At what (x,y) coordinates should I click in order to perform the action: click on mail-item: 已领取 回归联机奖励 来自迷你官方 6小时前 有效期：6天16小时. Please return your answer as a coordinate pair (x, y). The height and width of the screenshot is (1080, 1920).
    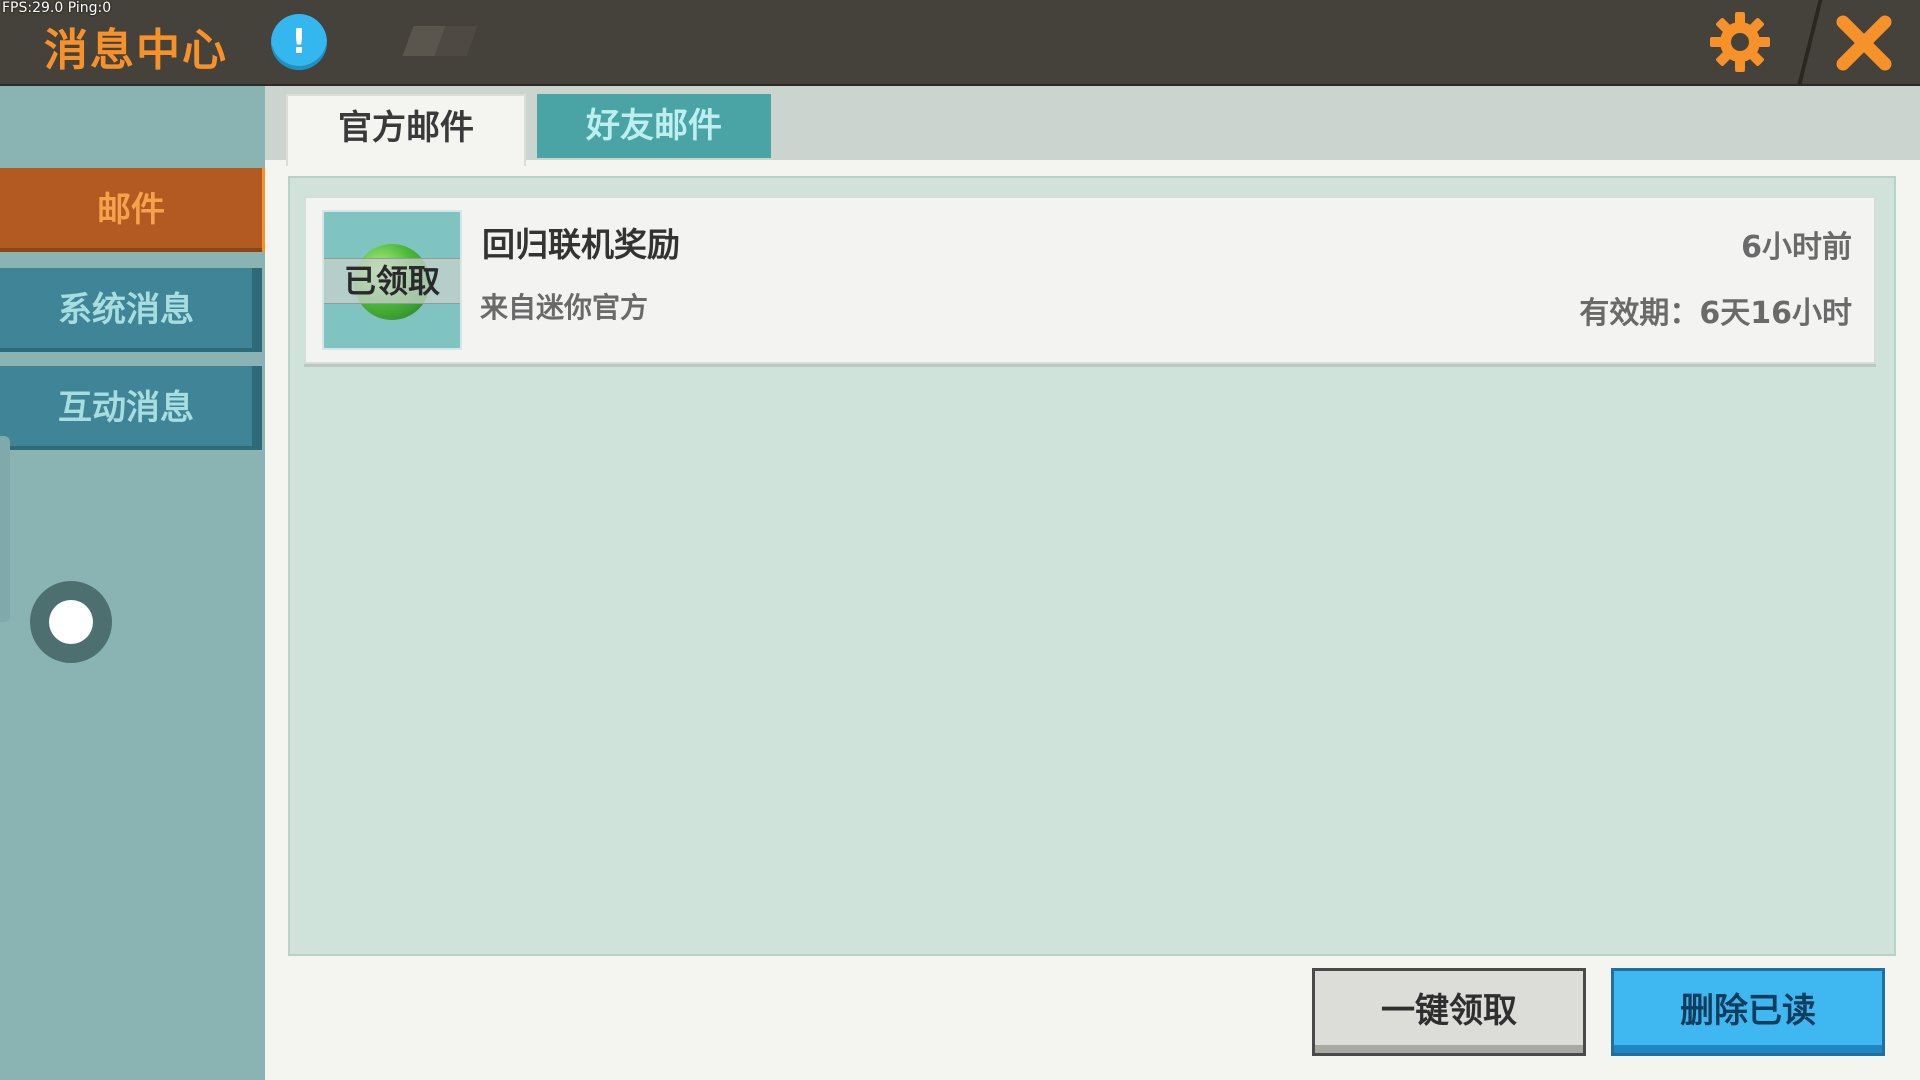
    Looking at the image, I should click on (1090, 280).